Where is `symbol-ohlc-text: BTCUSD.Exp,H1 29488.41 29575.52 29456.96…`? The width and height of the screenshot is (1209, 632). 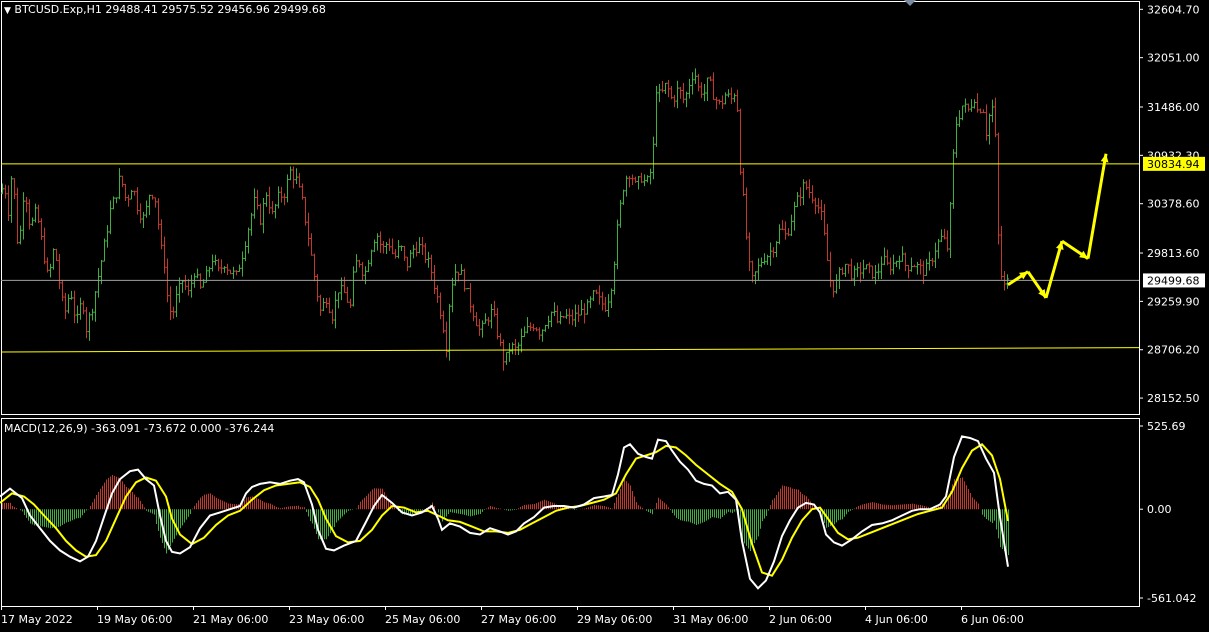 symbol-ohlc-text: BTCUSD.Exp,H1 29488.41 29575.52 29456.96… is located at coordinates (170, 9).